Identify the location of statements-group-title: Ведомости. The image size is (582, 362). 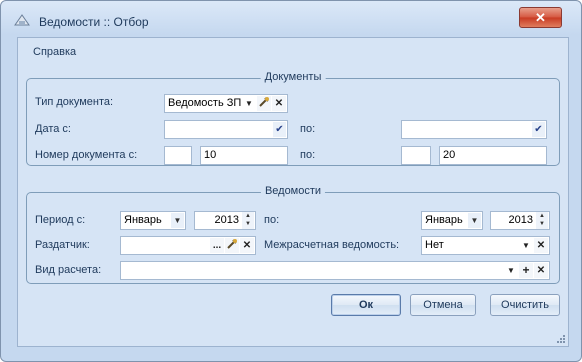
(293, 191).